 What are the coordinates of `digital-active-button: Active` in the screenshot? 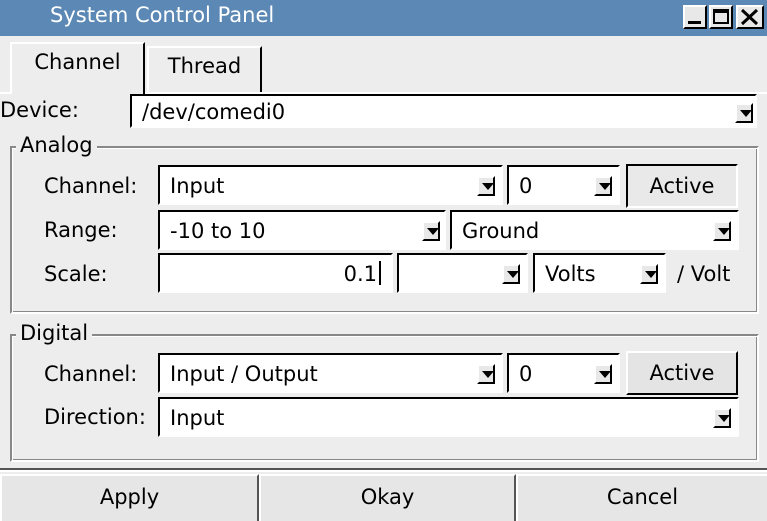 It's located at (682, 373).